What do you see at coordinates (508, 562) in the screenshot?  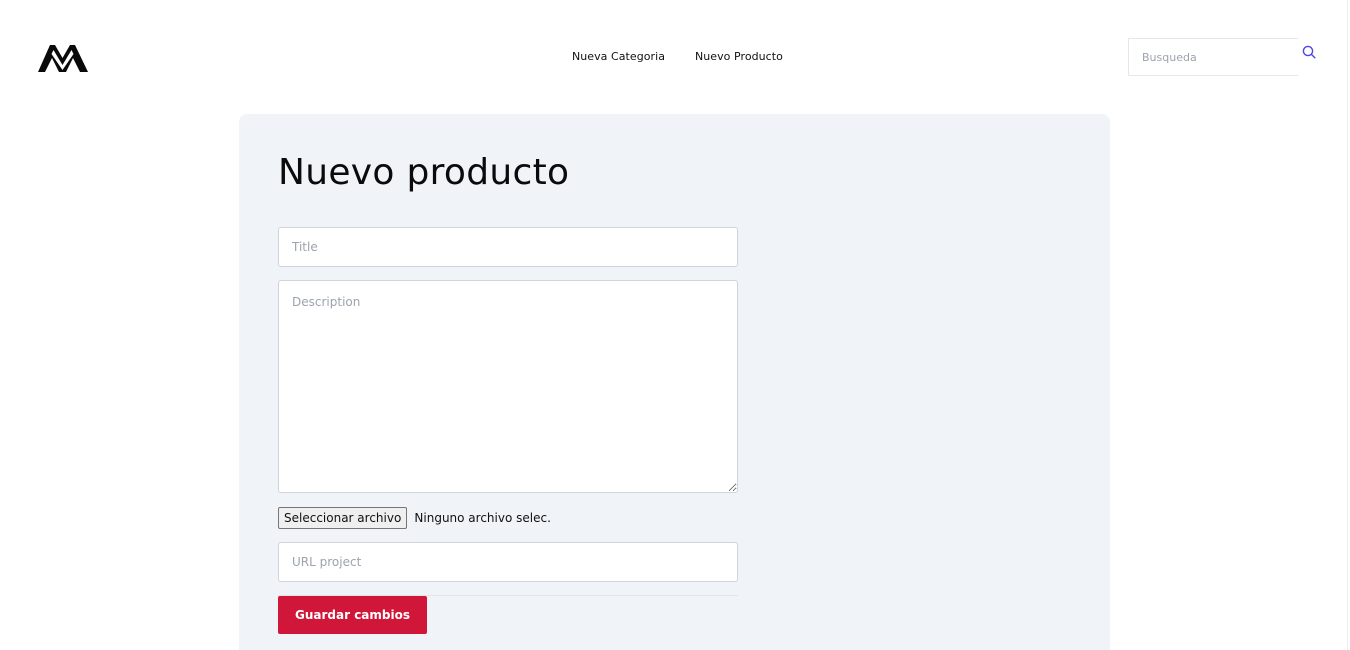 I see `url-project-input` at bounding box center [508, 562].